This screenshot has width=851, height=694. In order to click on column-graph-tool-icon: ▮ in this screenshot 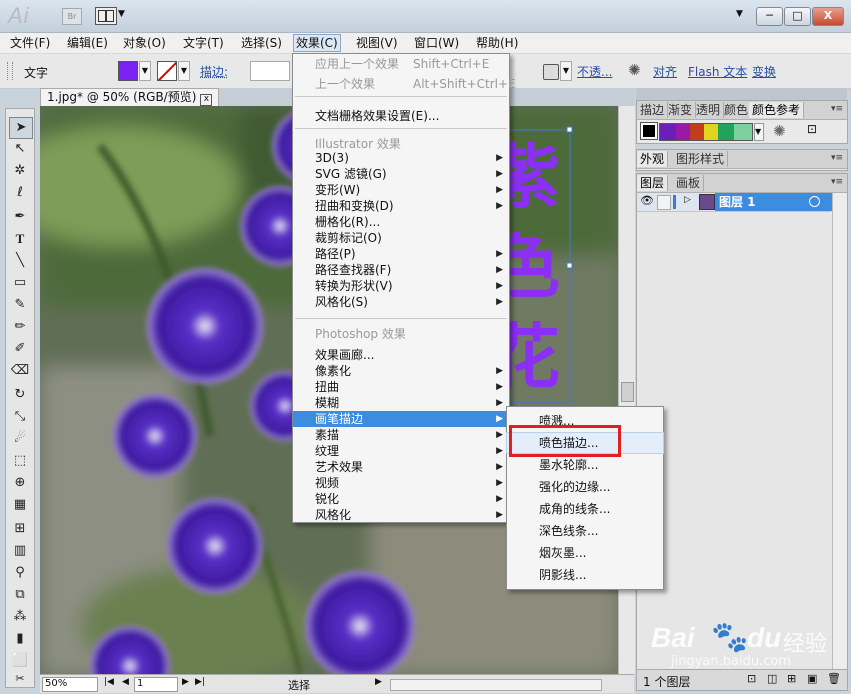, I will do `click(20, 639)`.